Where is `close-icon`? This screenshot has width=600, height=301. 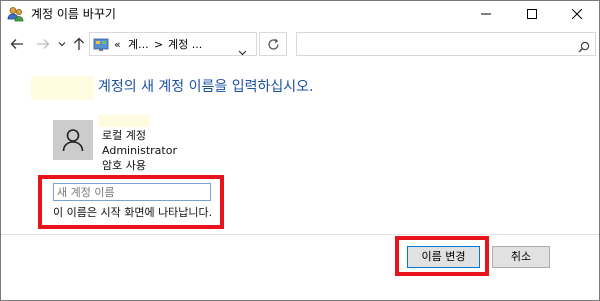 close-icon is located at coordinates (577, 14).